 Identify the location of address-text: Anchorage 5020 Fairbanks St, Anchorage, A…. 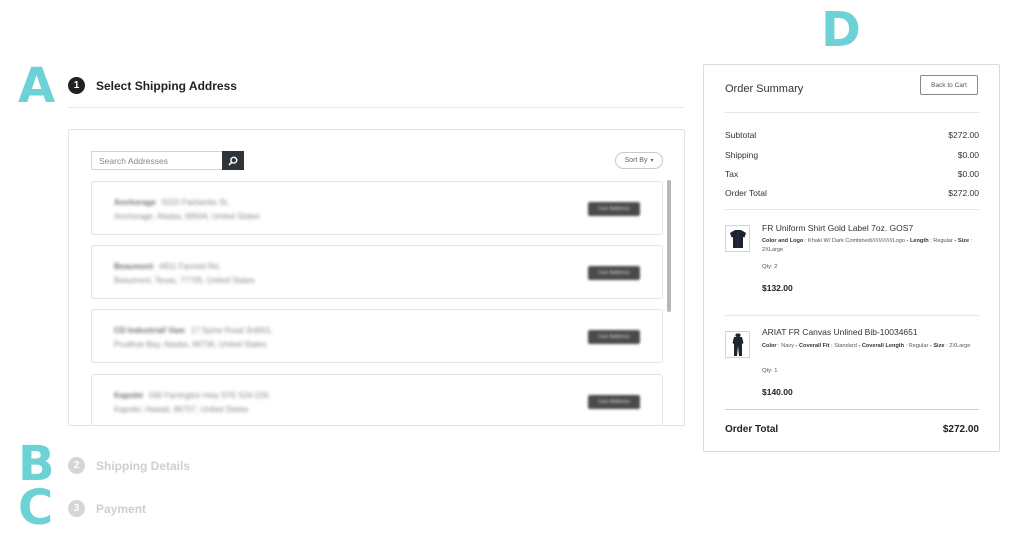
(187, 210).